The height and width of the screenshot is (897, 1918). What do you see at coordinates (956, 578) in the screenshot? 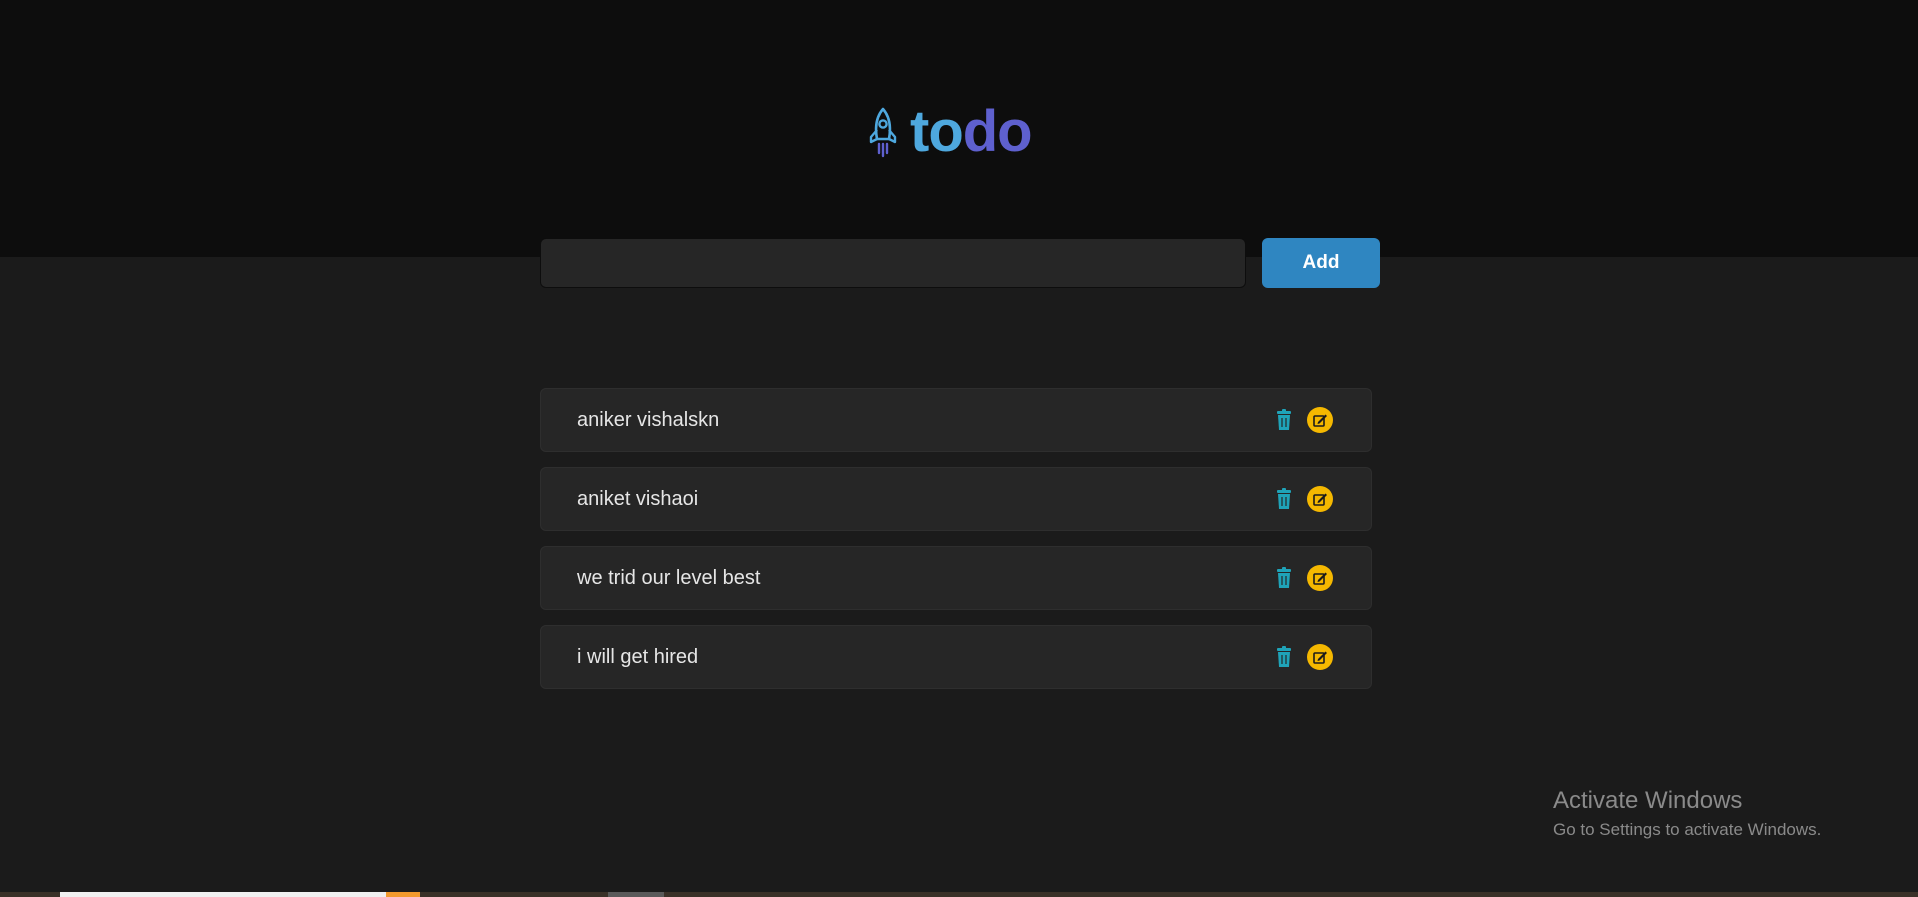
I see `todo-item: we trid our level best` at bounding box center [956, 578].